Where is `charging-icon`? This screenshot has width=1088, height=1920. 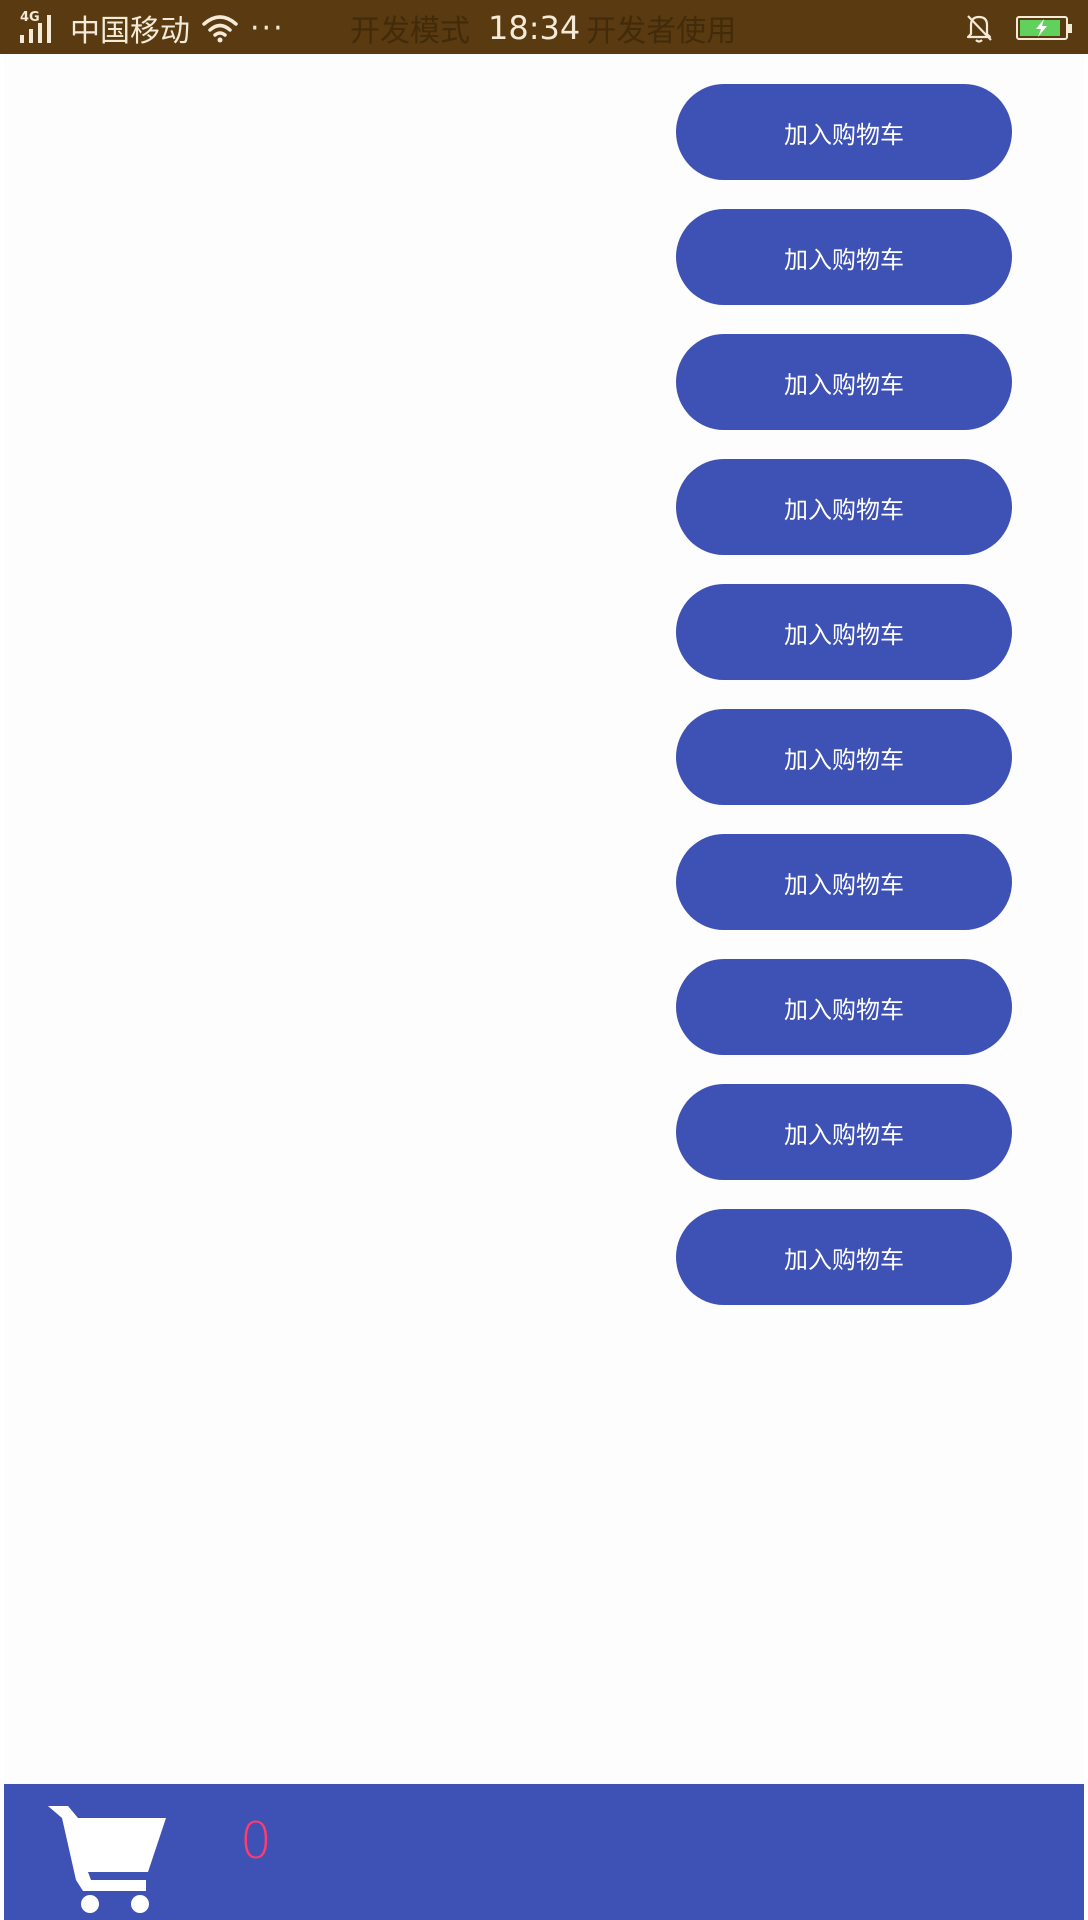 charging-icon is located at coordinates (1041, 28).